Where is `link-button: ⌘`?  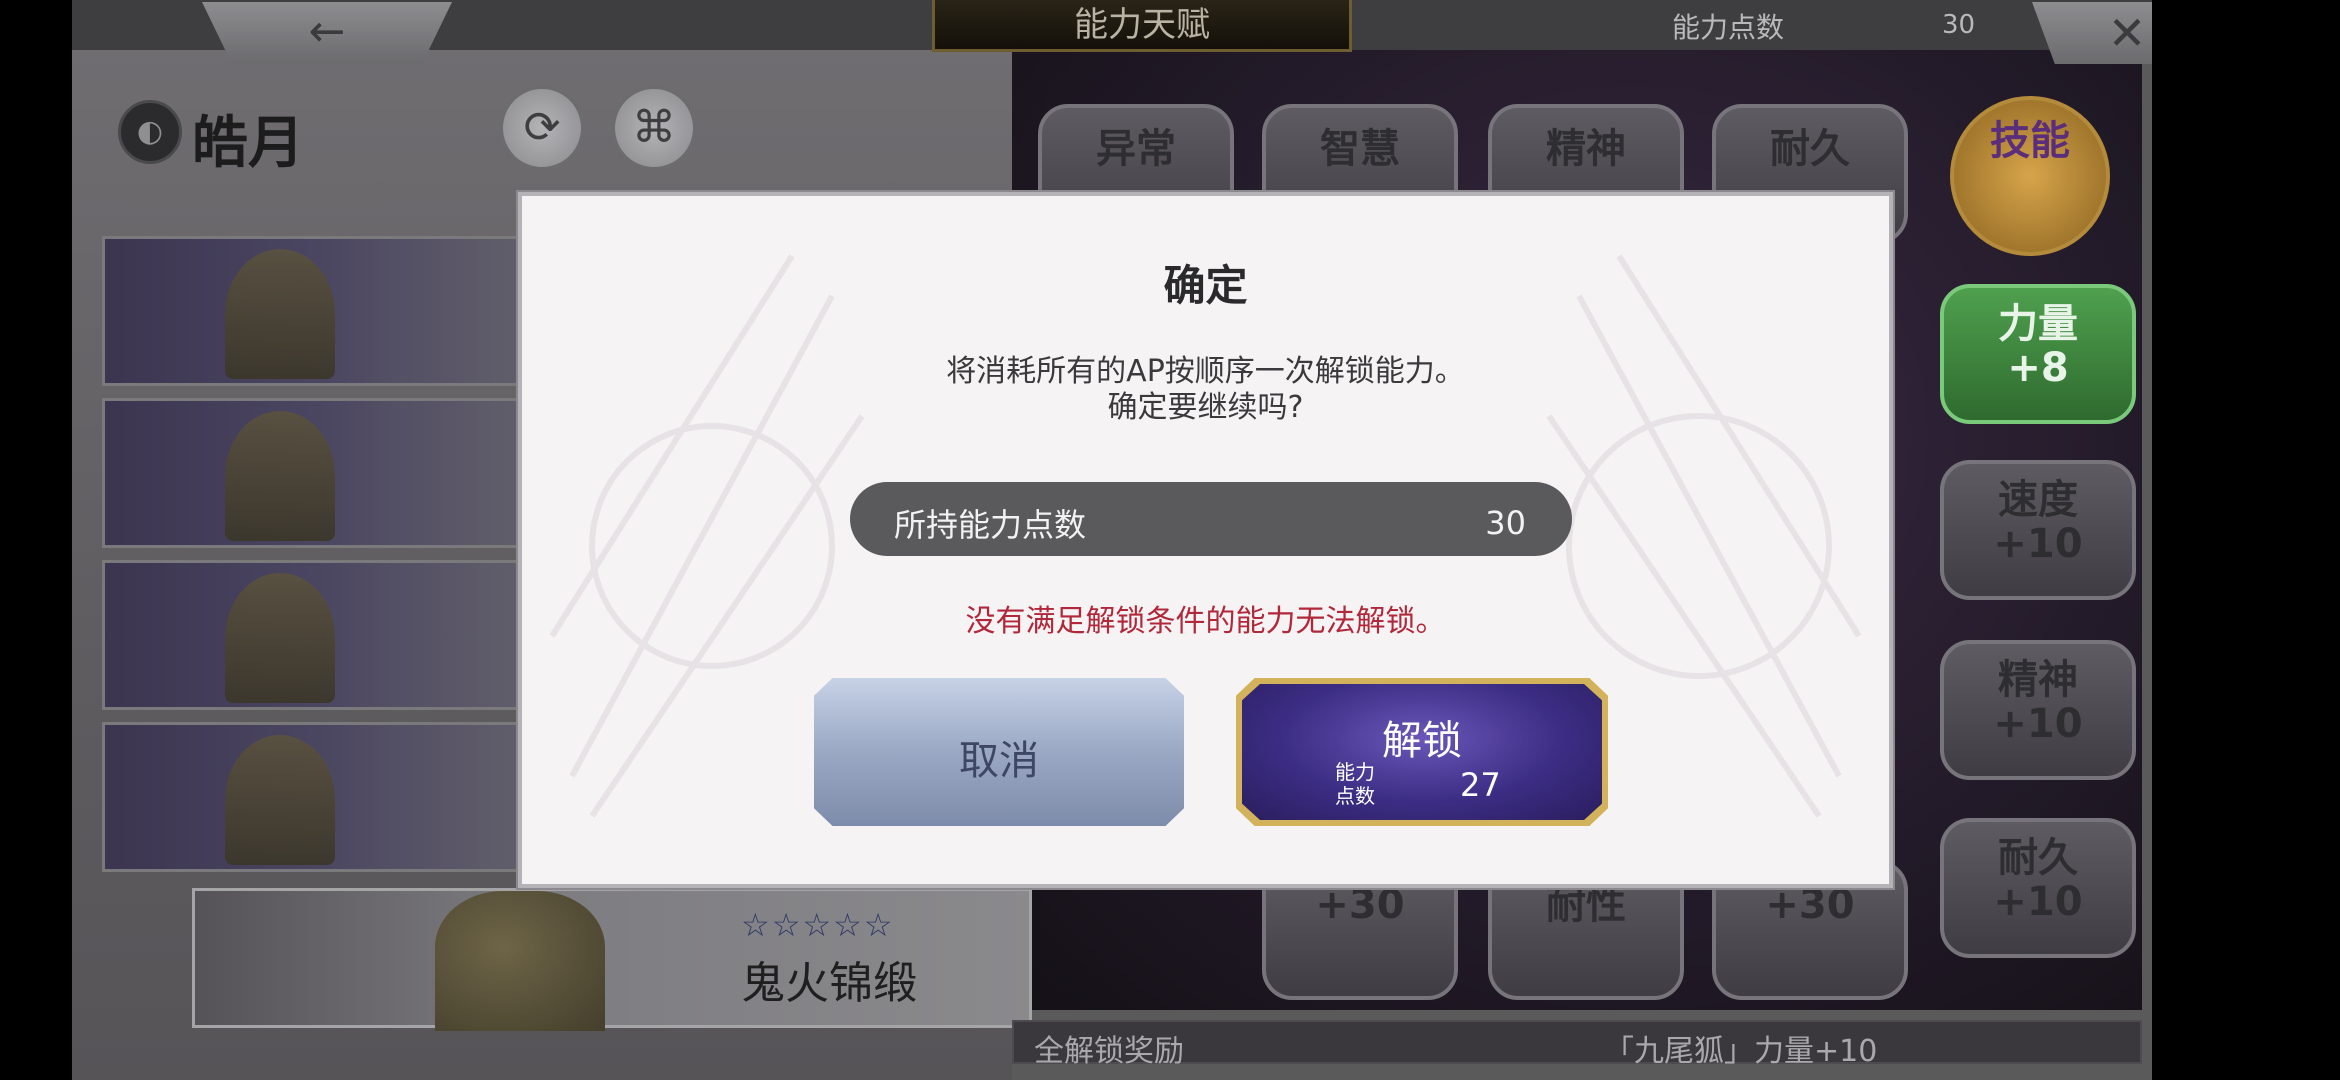 link-button: ⌘ is located at coordinates (654, 128).